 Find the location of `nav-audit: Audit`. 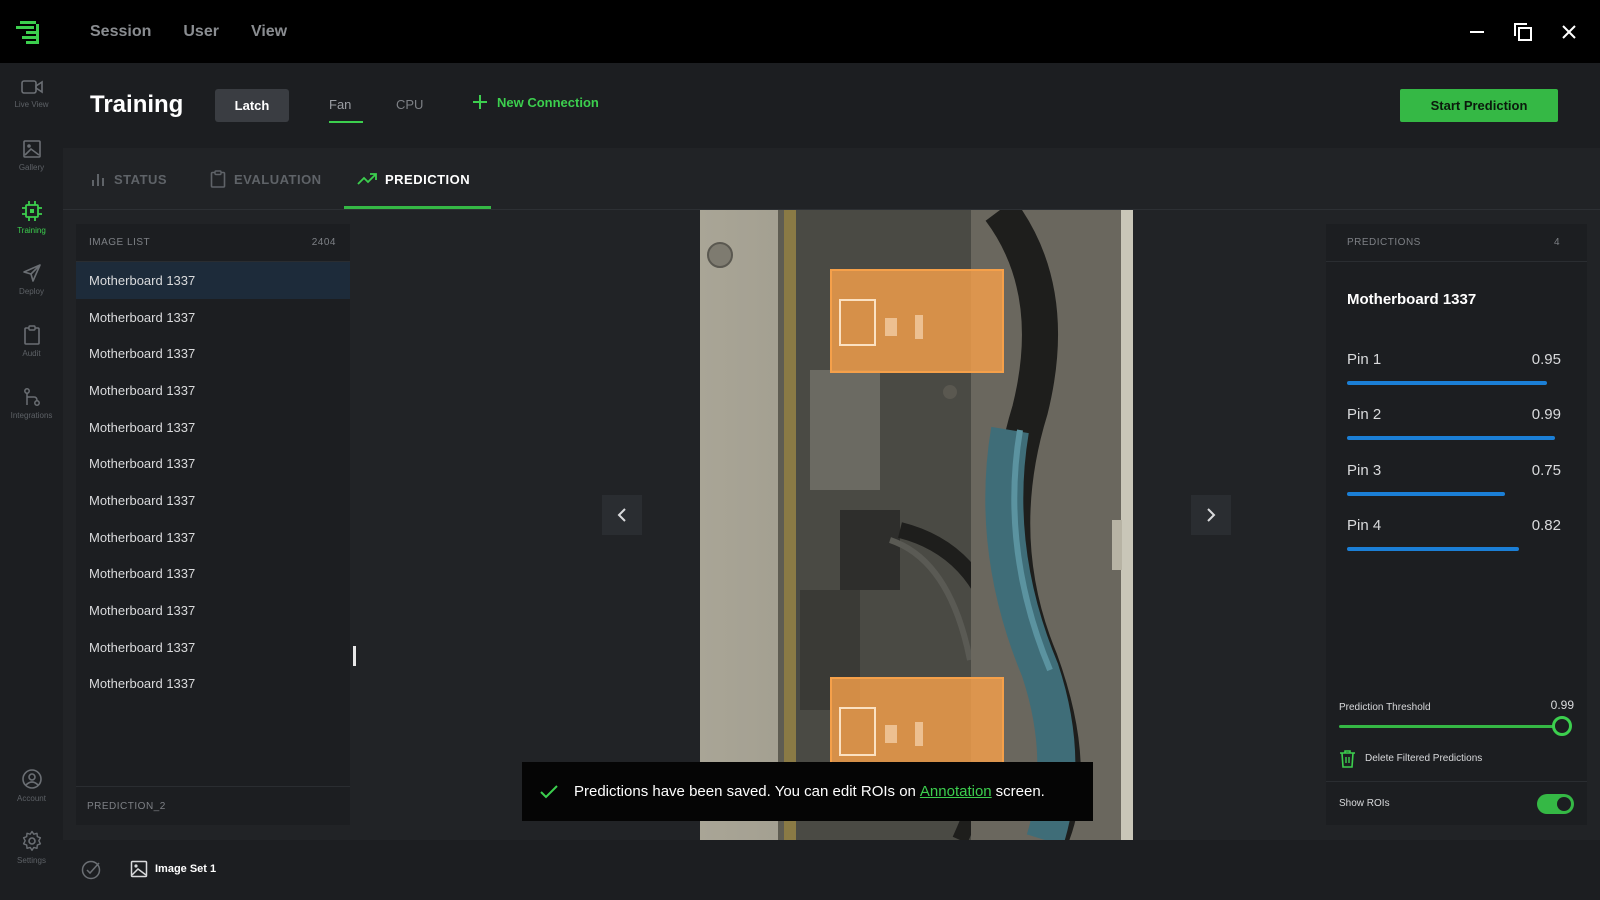

nav-audit: Audit is located at coordinates (31, 341).